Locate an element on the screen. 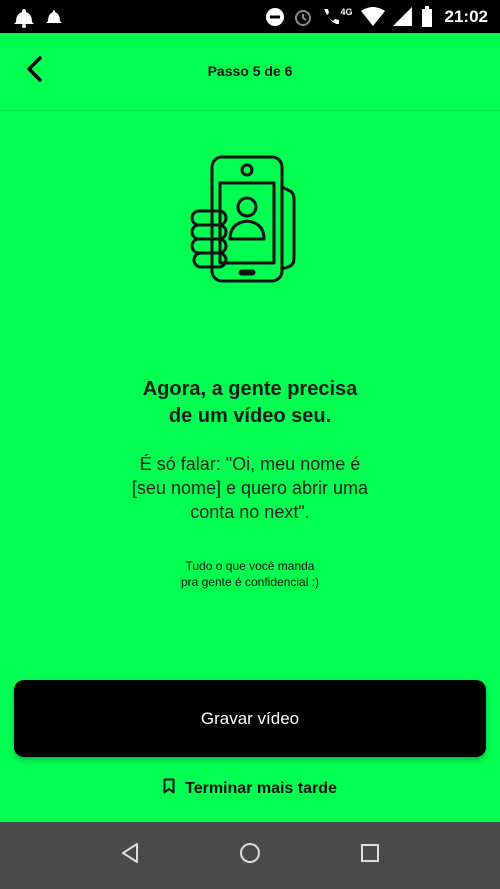 This screenshot has height=889, width=500. wifi-icon is located at coordinates (372, 16).